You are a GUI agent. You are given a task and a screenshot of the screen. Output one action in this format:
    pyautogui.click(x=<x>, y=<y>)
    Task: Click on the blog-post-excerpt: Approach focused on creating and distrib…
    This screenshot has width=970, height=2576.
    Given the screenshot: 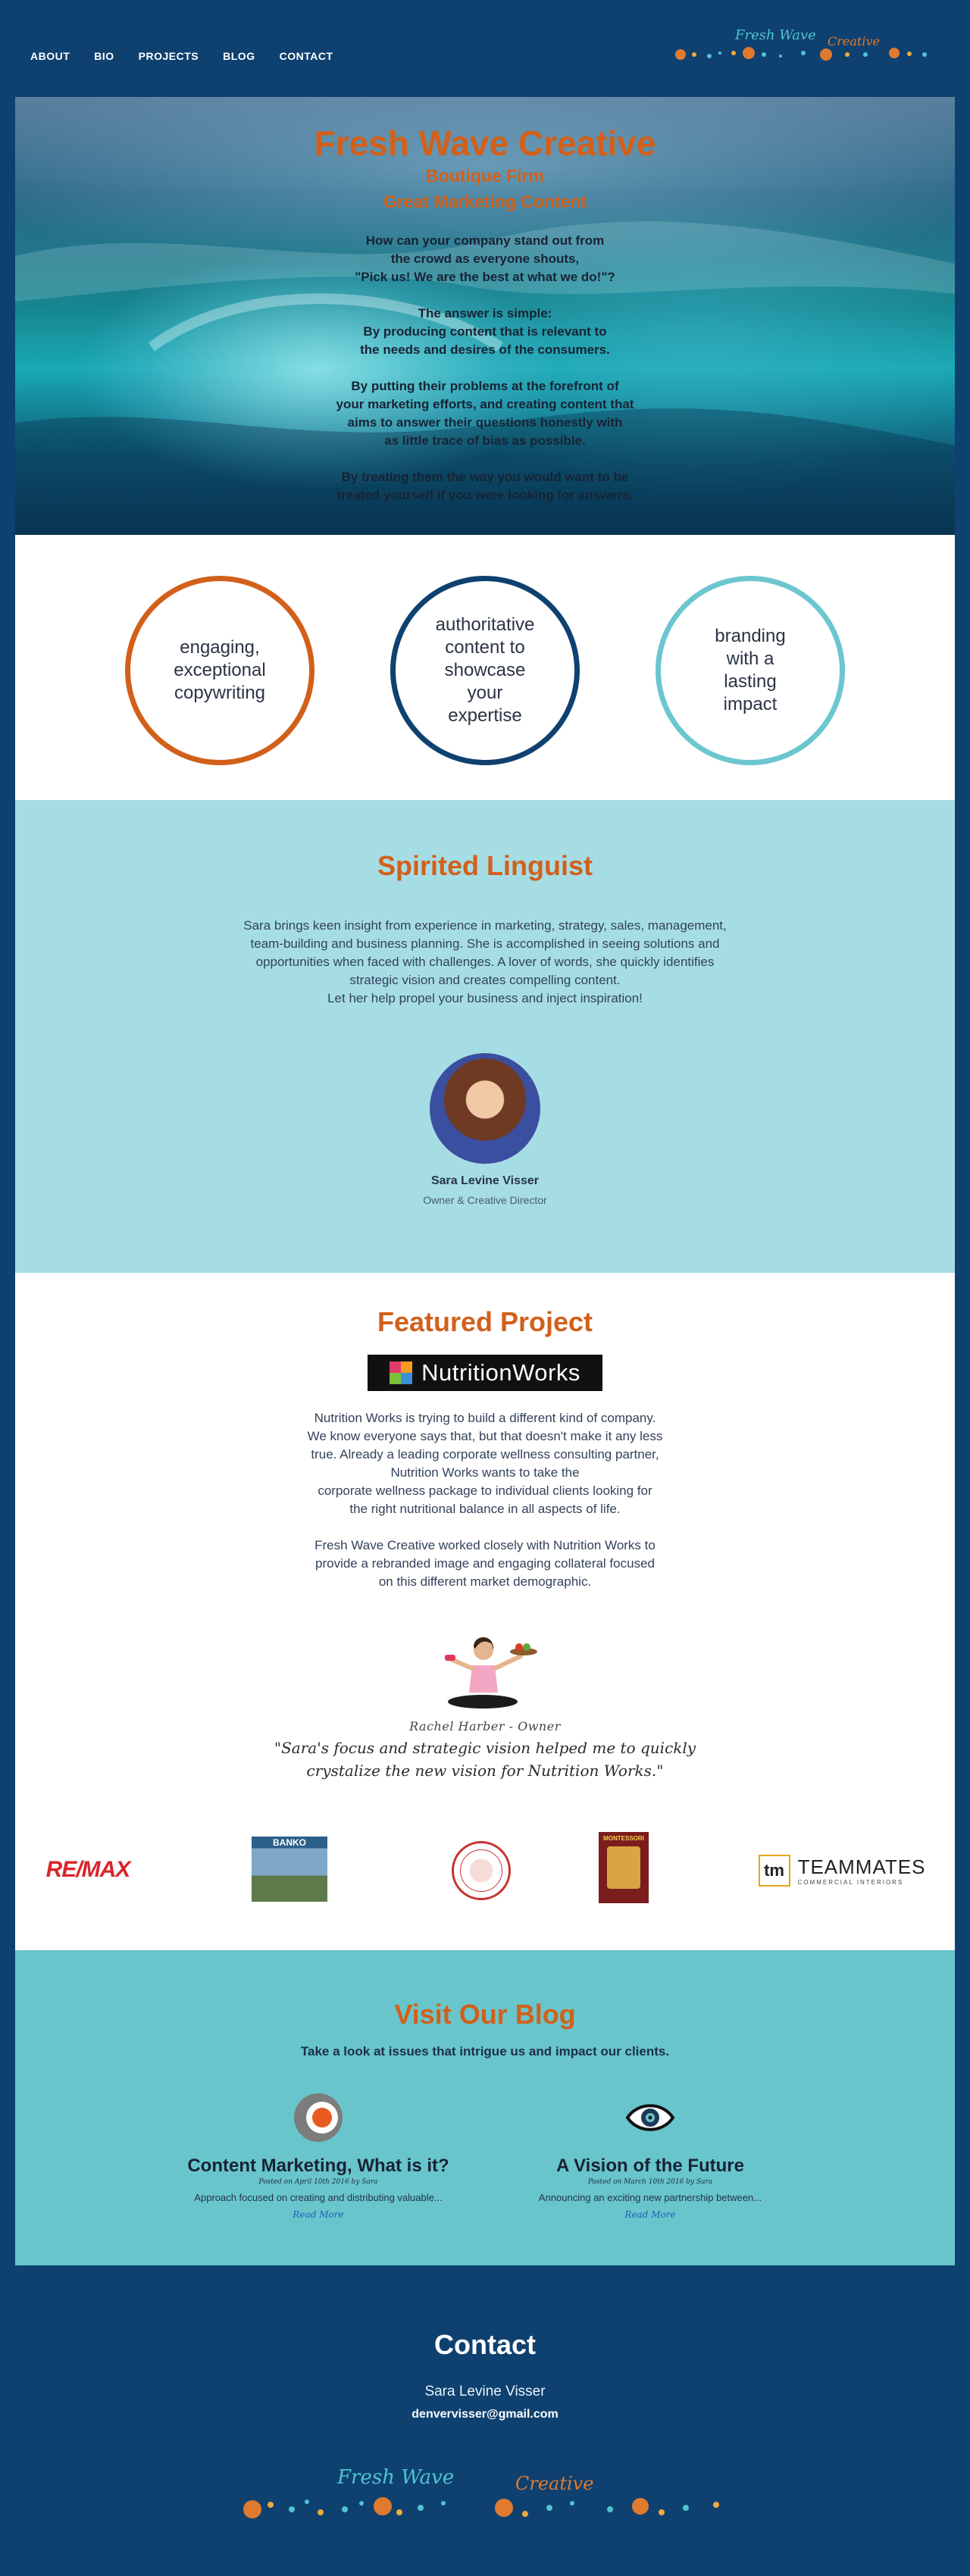 What is the action you would take?
    pyautogui.click(x=318, y=2197)
    